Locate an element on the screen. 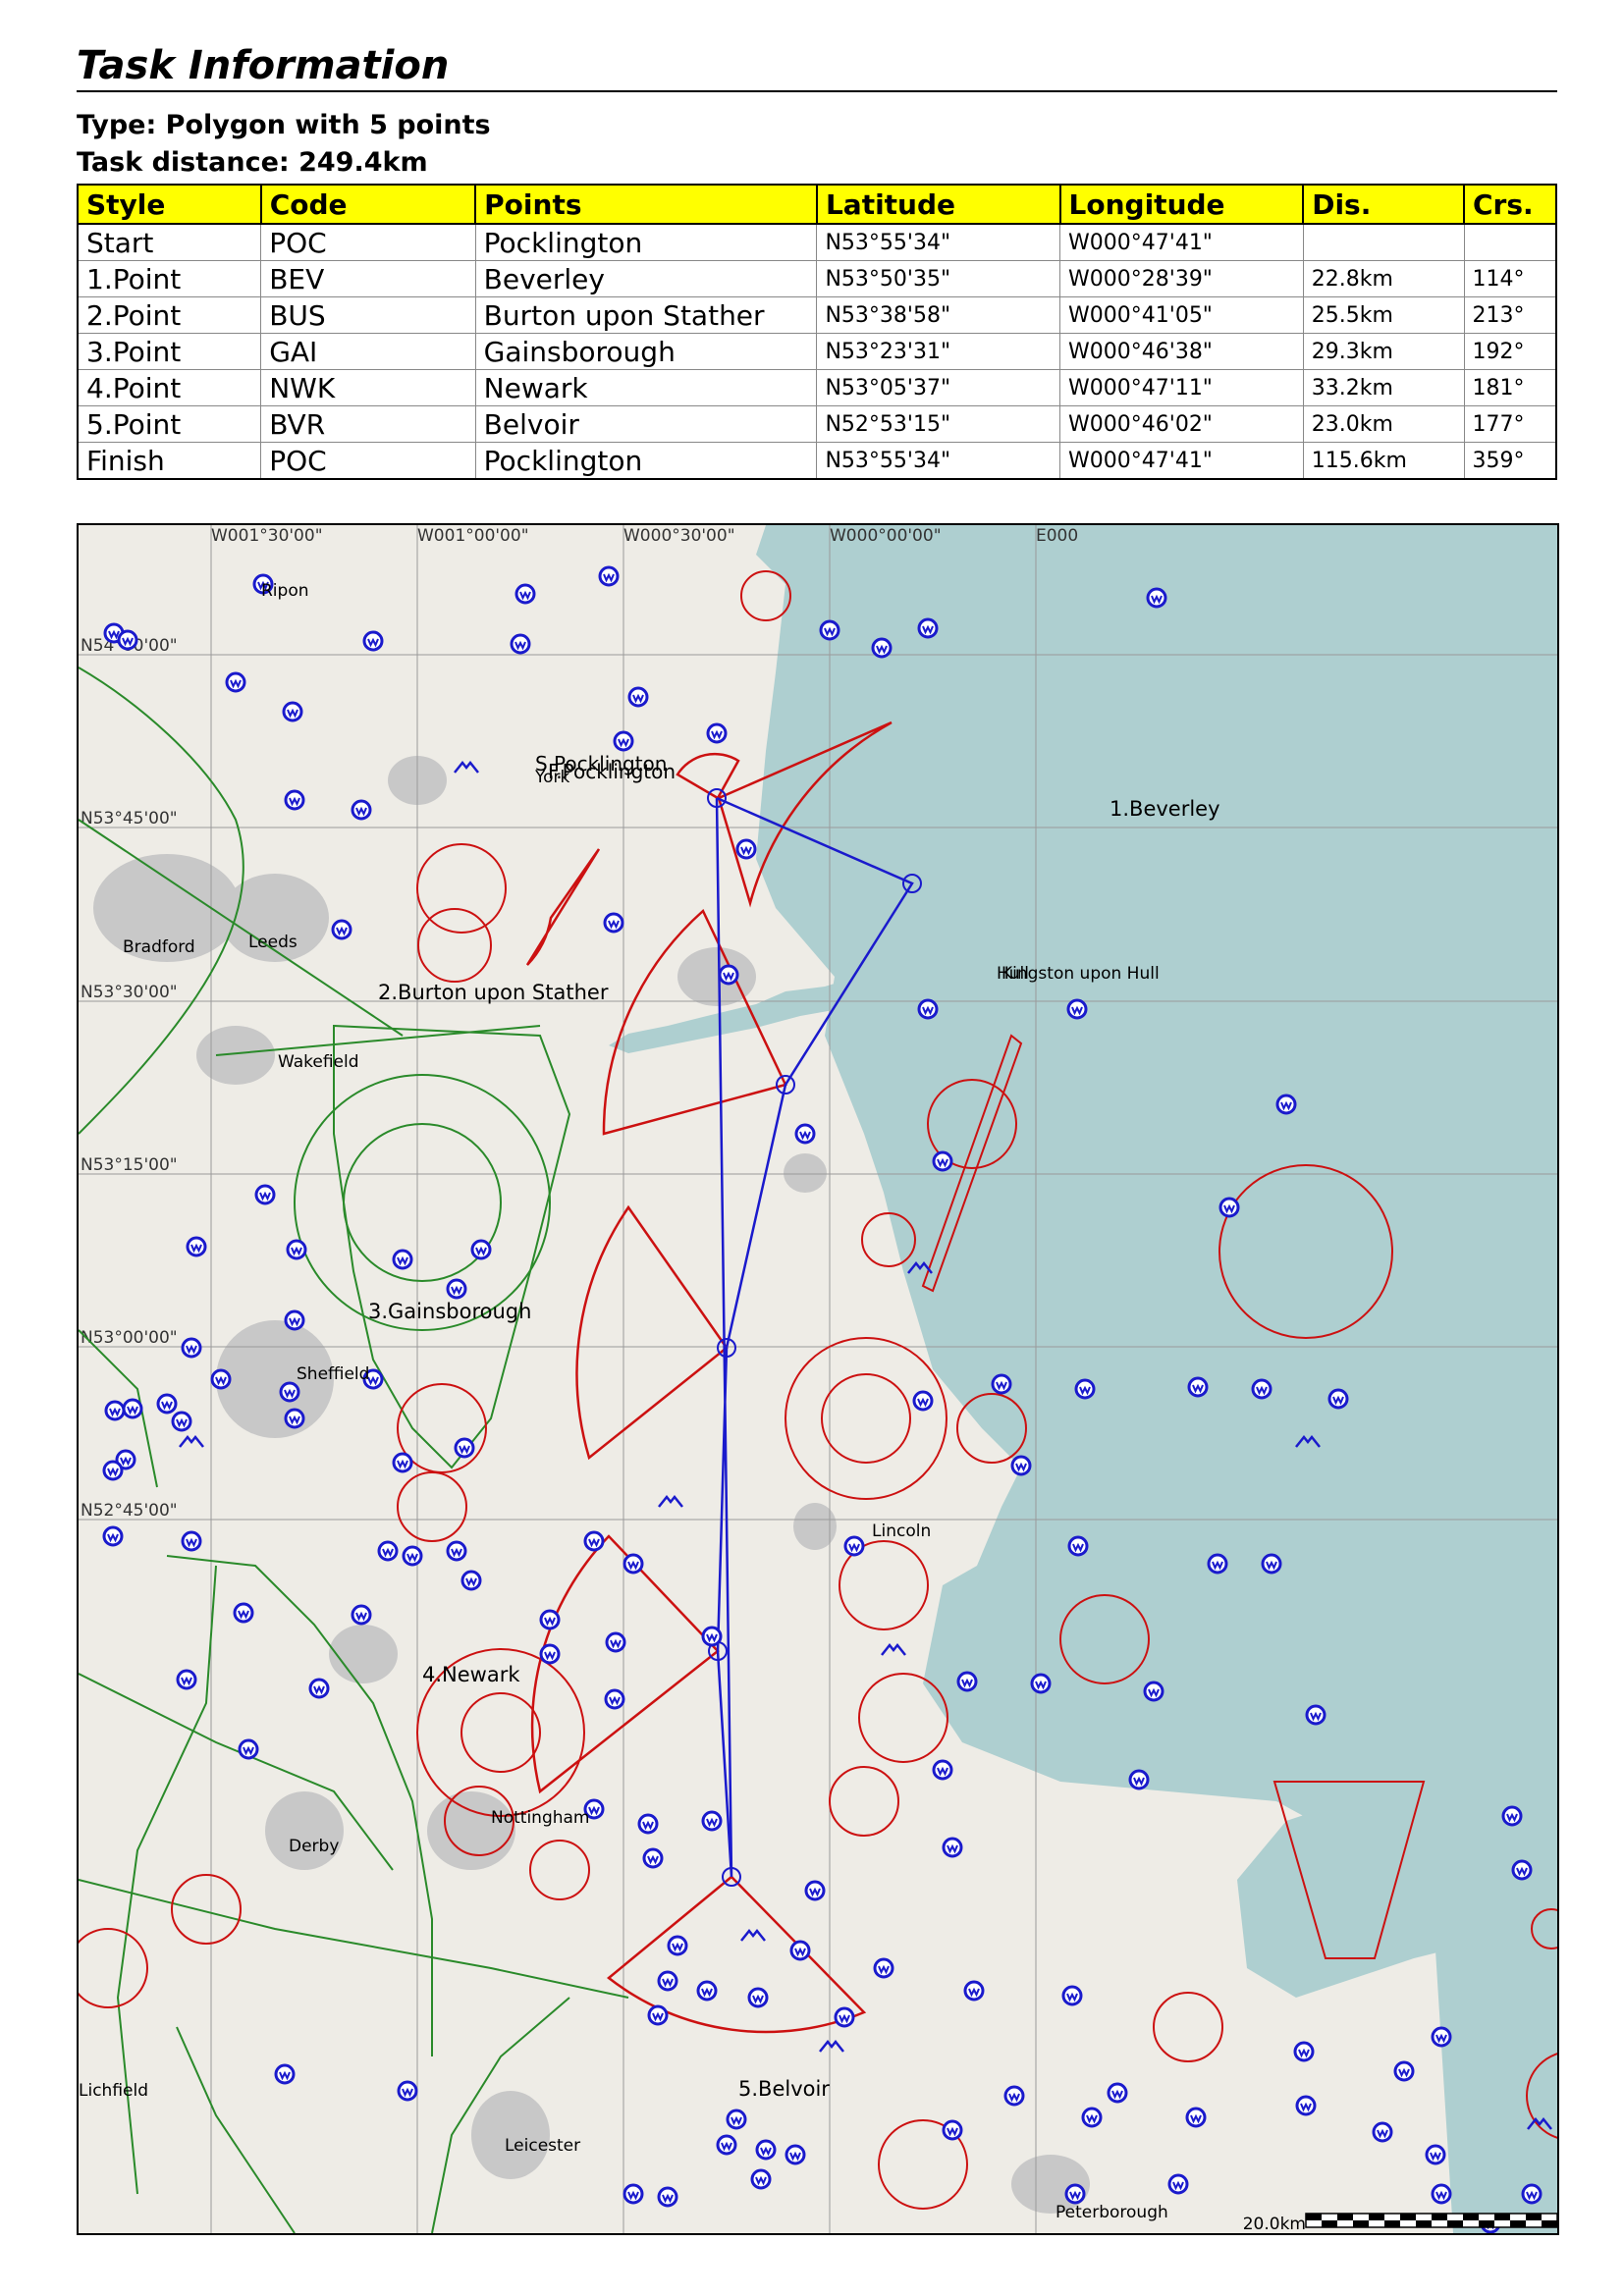 The image size is (1624, 2296). lat-label: N53°15'00" is located at coordinates (129, 1165).